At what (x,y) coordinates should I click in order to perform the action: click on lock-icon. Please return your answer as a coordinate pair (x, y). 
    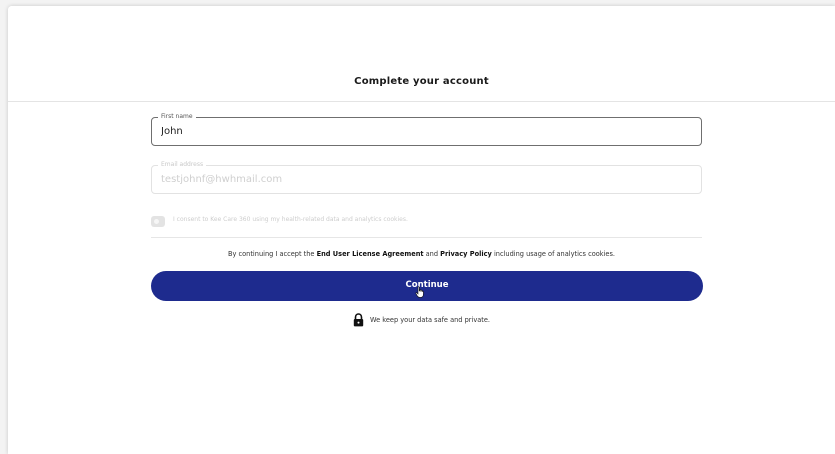
    Looking at the image, I should click on (358, 320).